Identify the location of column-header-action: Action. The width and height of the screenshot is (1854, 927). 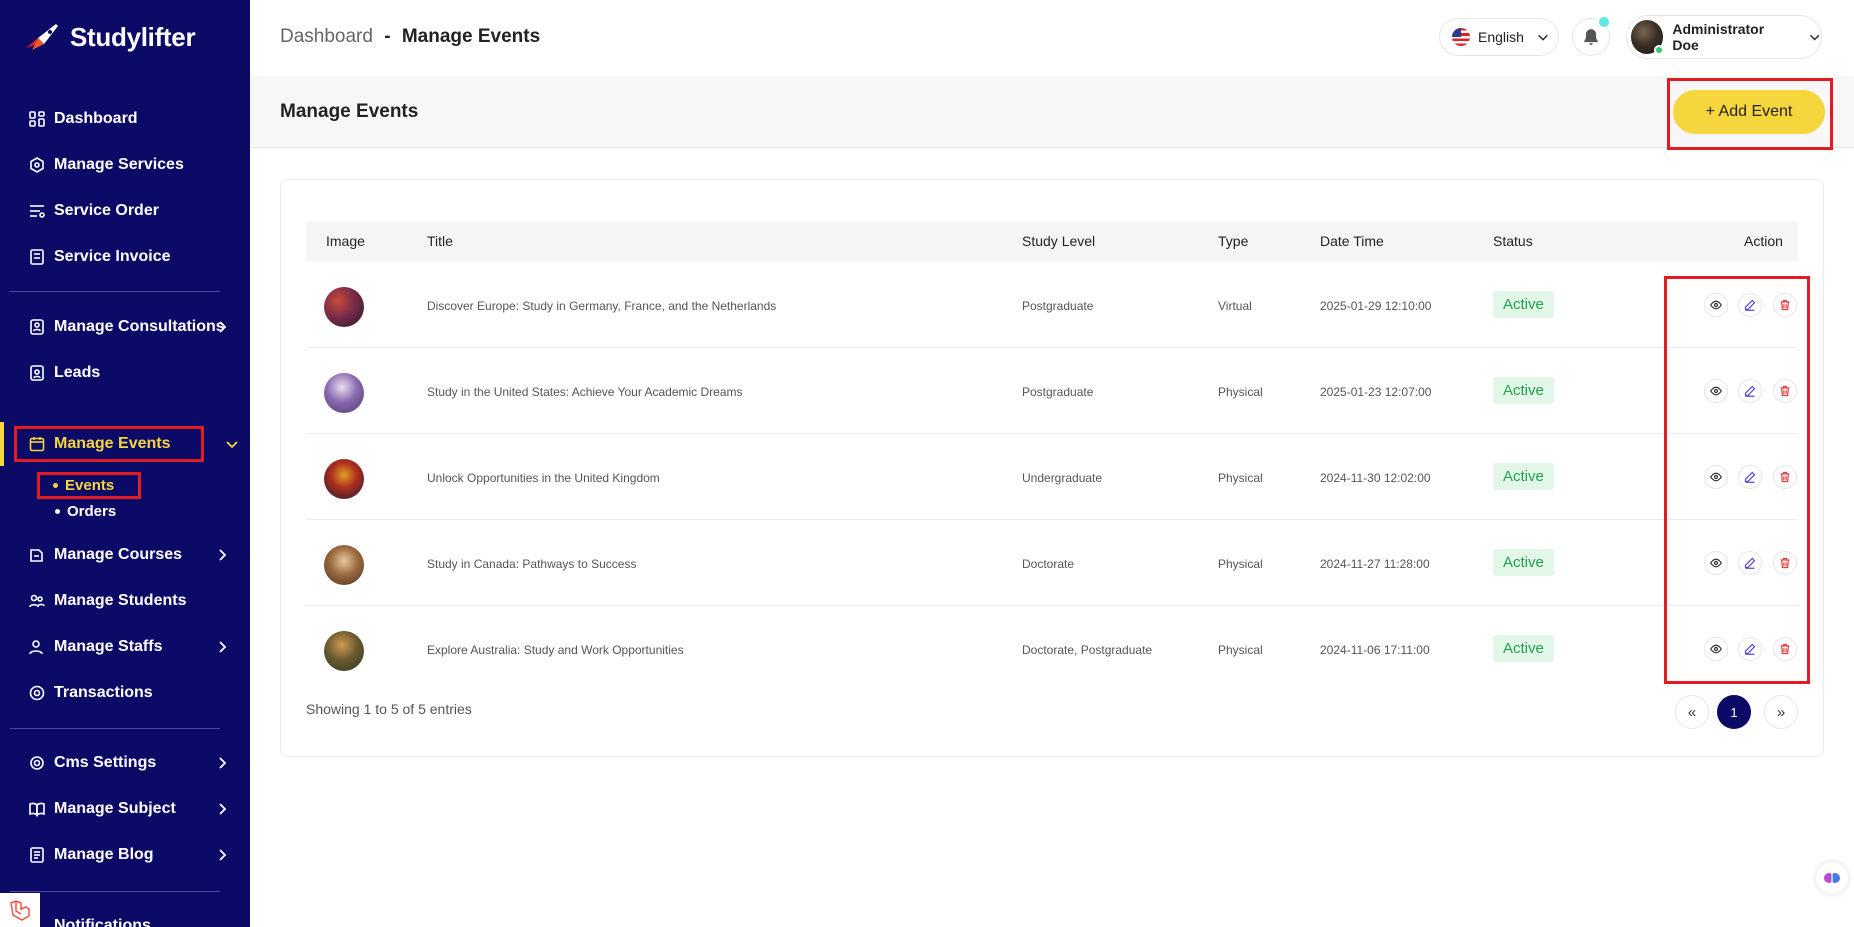
(1763, 241).